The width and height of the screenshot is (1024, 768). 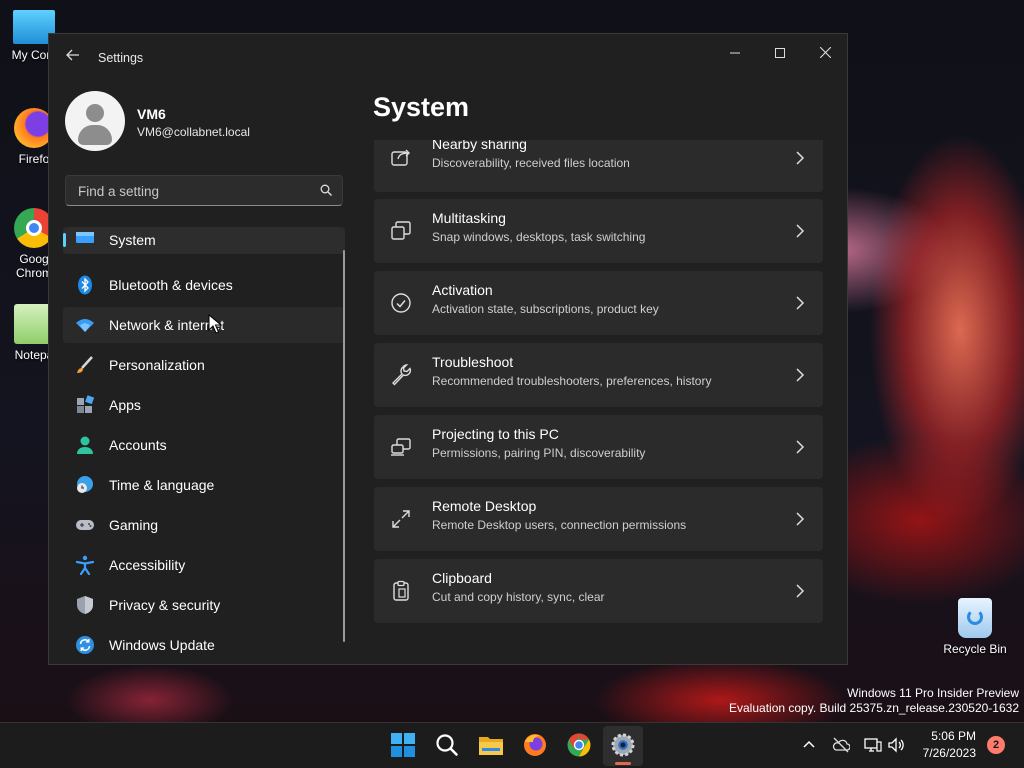 I want to click on gamepad-icon, so click(x=85, y=525).